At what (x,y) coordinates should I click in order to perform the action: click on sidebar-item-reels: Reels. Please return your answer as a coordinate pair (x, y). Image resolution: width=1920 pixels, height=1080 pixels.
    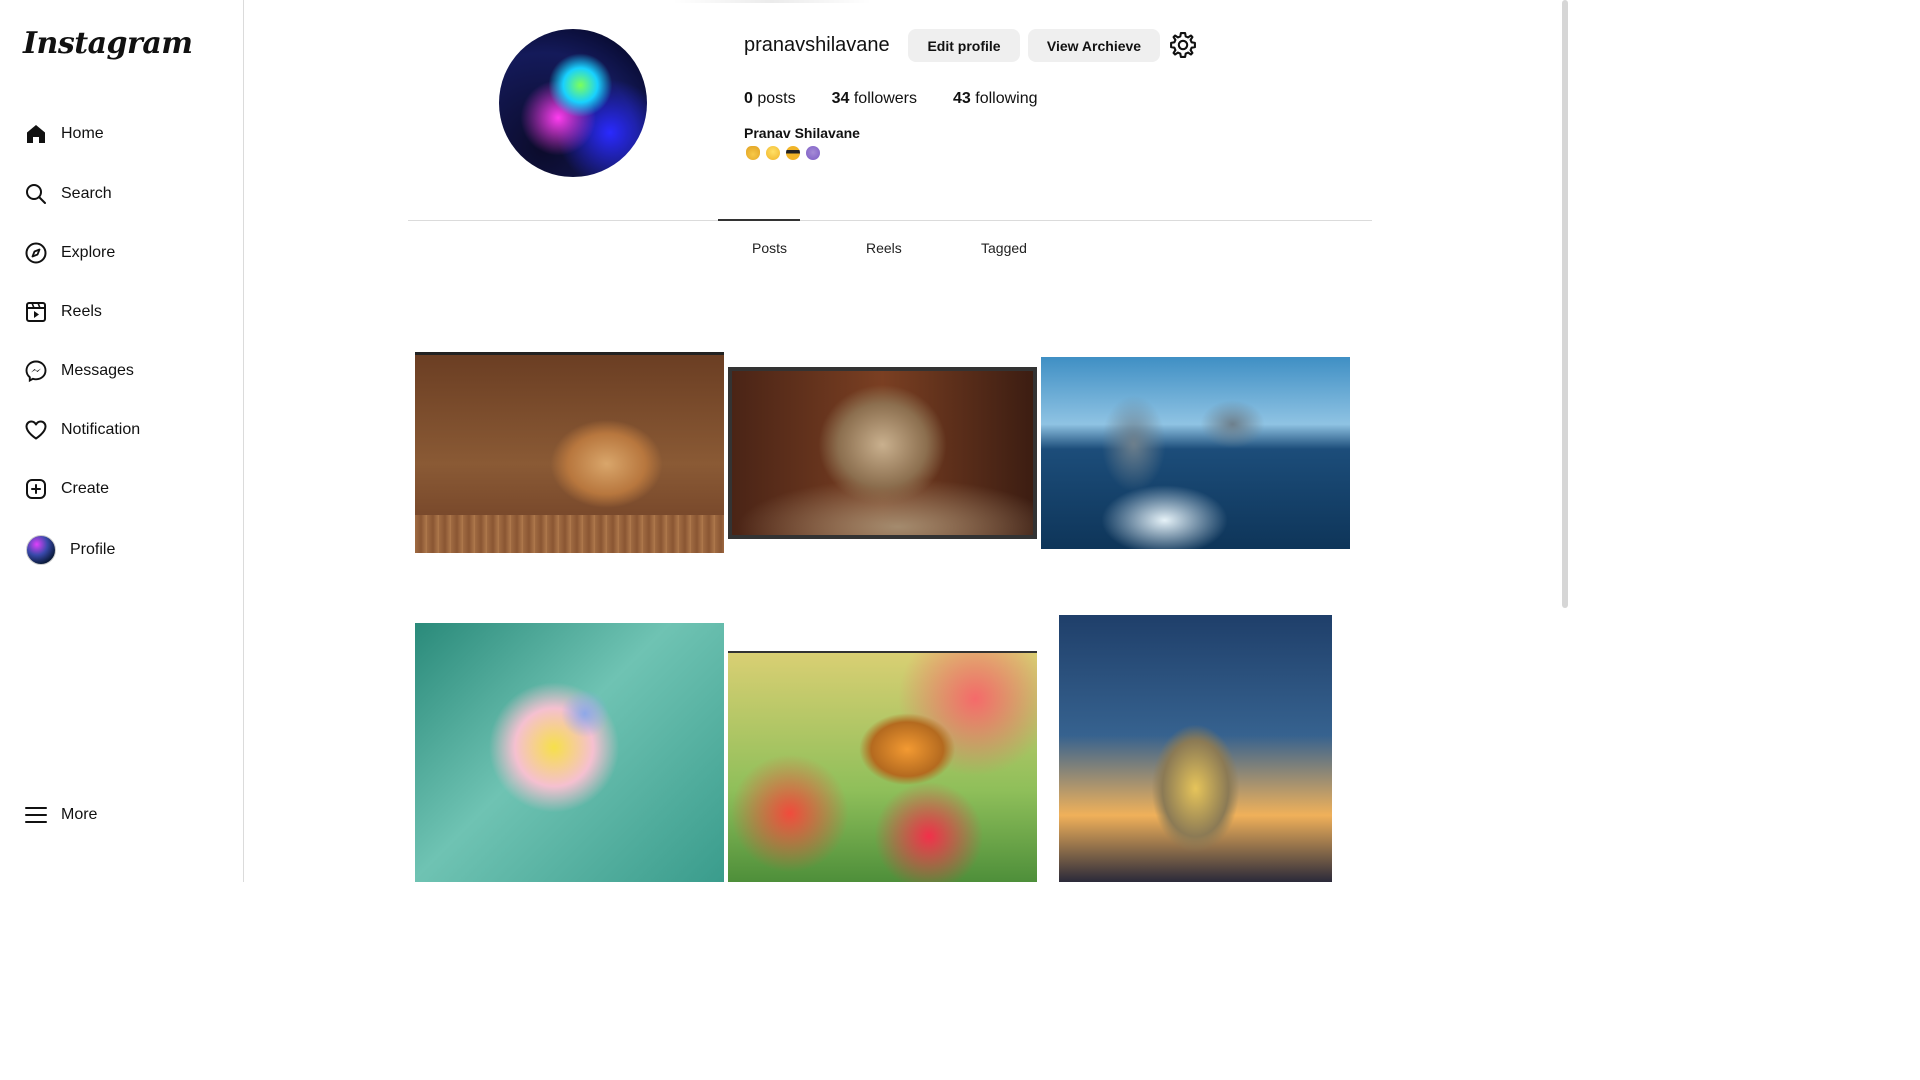
    Looking at the image, I should click on (63, 312).